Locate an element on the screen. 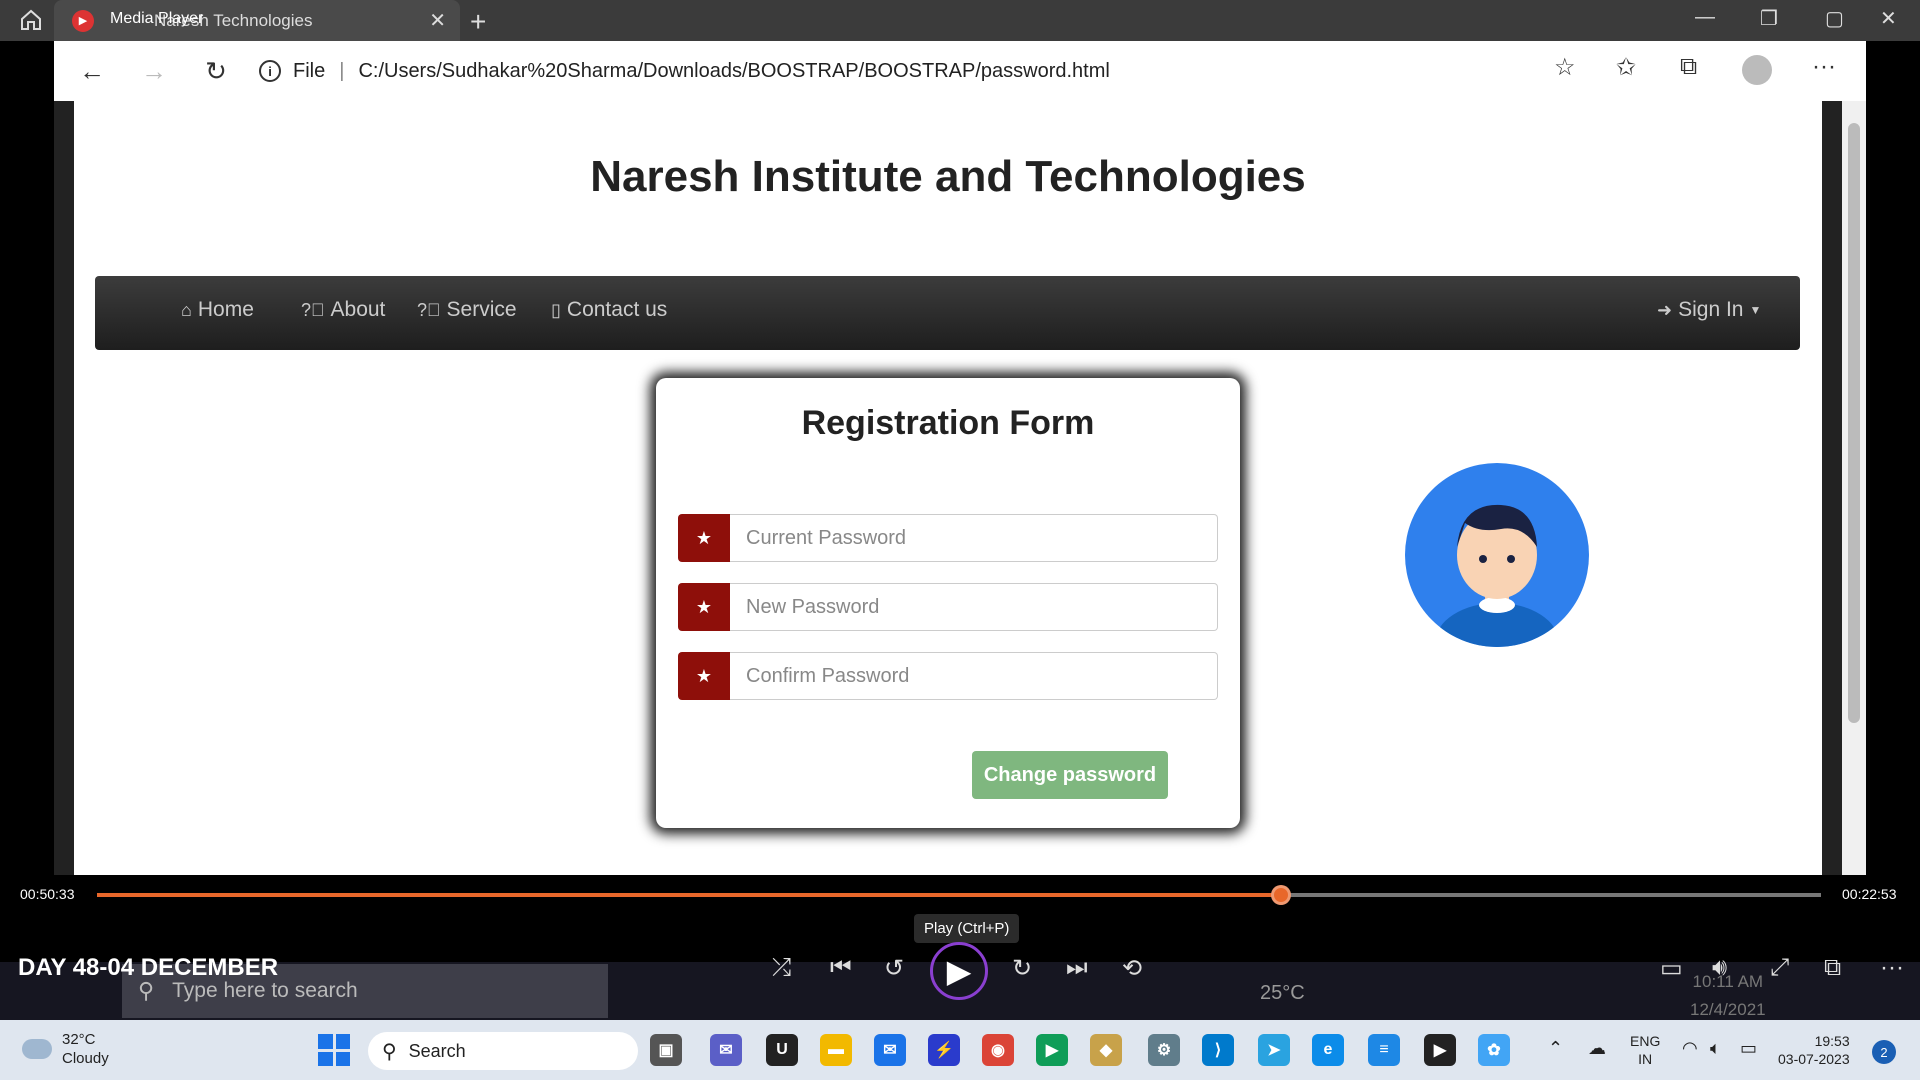 The height and width of the screenshot is (1080, 1920). rewind-10-icon: ↺ is located at coordinates (894, 968).